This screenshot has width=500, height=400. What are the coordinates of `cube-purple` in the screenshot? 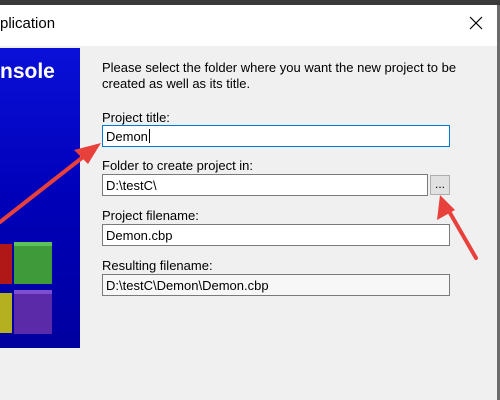 It's located at (33, 312).